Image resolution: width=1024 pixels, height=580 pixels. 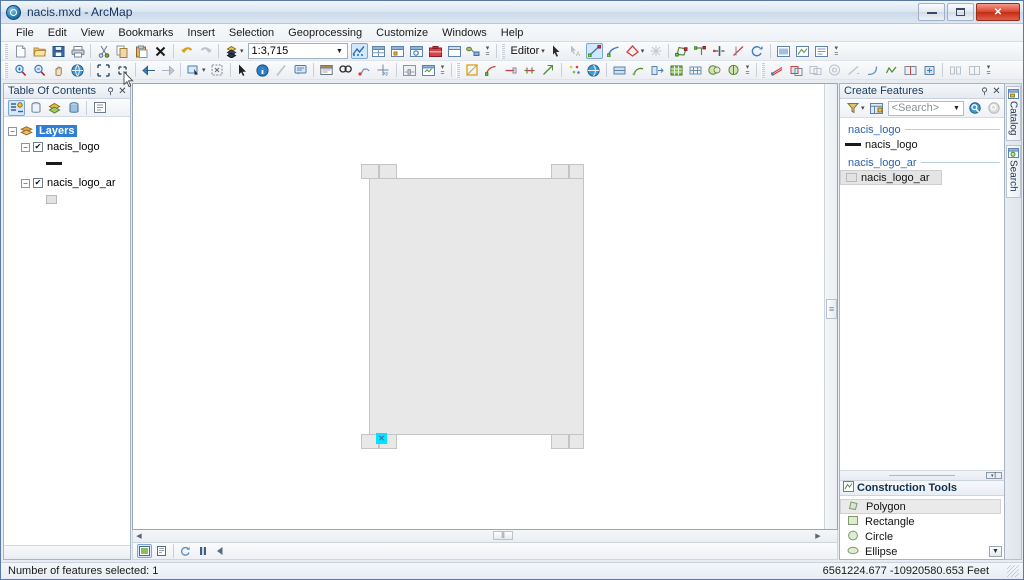 What do you see at coordinates (738, 51) in the screenshot?
I see `split-tool-icon` at bounding box center [738, 51].